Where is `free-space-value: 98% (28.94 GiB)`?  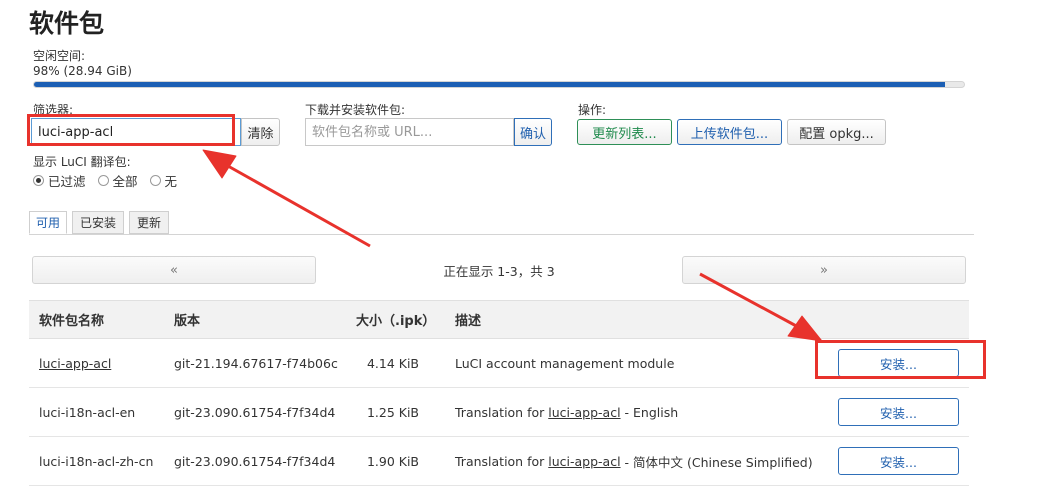
free-space-value: 98% (28.94 GiB) is located at coordinates (82, 71).